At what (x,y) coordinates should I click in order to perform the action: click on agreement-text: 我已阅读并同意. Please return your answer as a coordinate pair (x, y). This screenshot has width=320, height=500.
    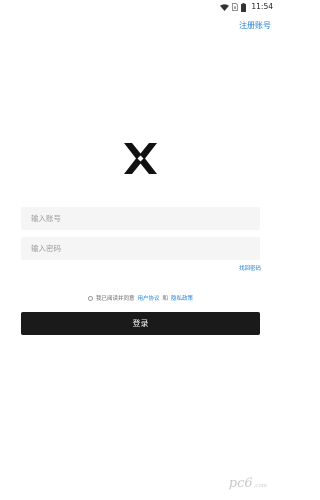
    Looking at the image, I should click on (115, 299).